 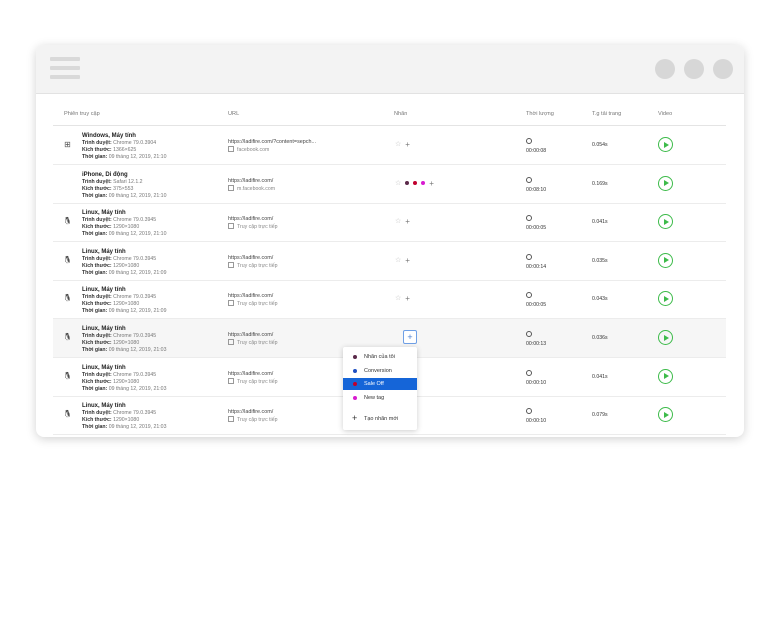 What do you see at coordinates (536, 344) in the screenshot?
I see `duration-value: 00:00:13` at bounding box center [536, 344].